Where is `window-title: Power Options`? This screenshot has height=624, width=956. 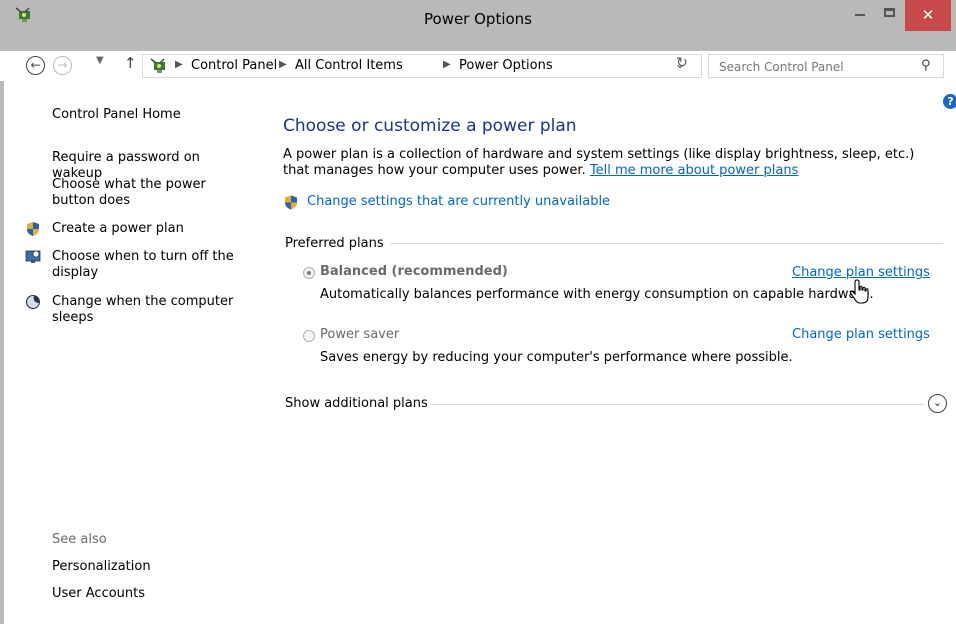
window-title: Power Options is located at coordinates (478, 19).